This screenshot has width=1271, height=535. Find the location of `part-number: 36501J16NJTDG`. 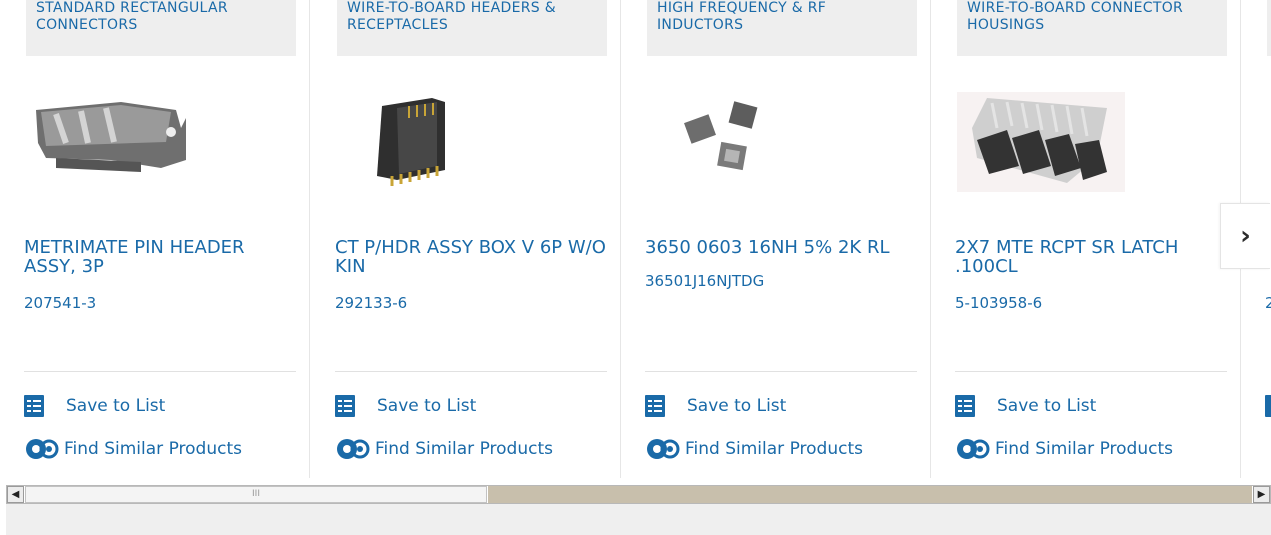

part-number: 36501J16NJTDG is located at coordinates (704, 281).